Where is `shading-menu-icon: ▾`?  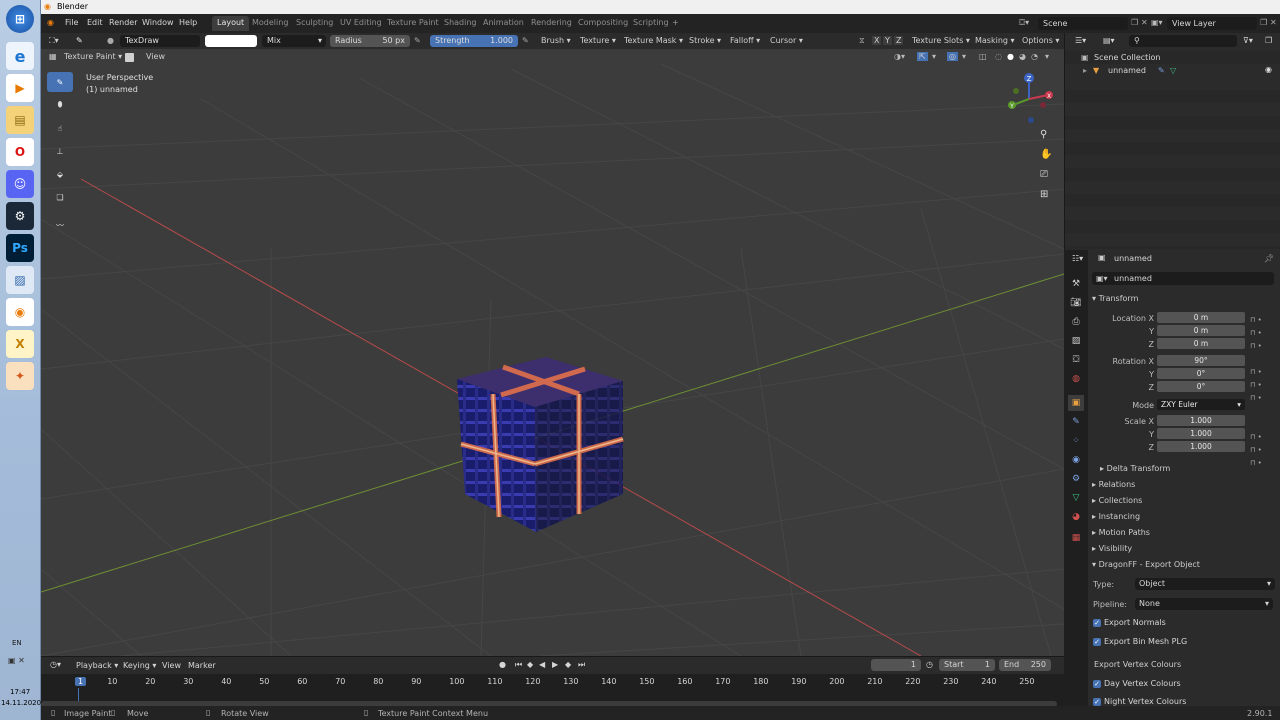
shading-menu-icon: ▾ is located at coordinates (1047, 56).